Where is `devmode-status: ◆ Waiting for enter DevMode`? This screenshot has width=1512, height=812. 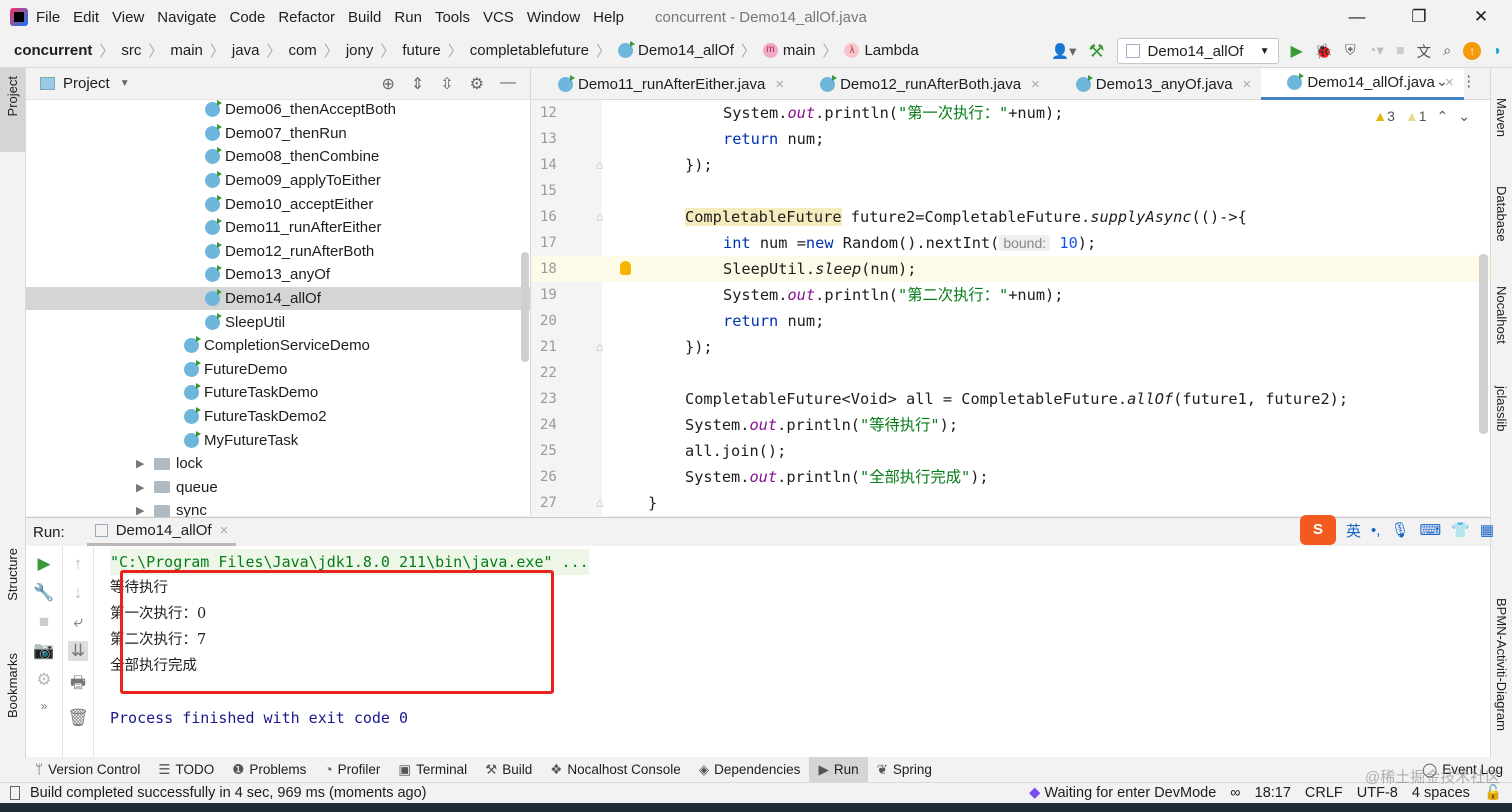
devmode-status: ◆ Waiting for enter DevMode is located at coordinates (1122, 793).